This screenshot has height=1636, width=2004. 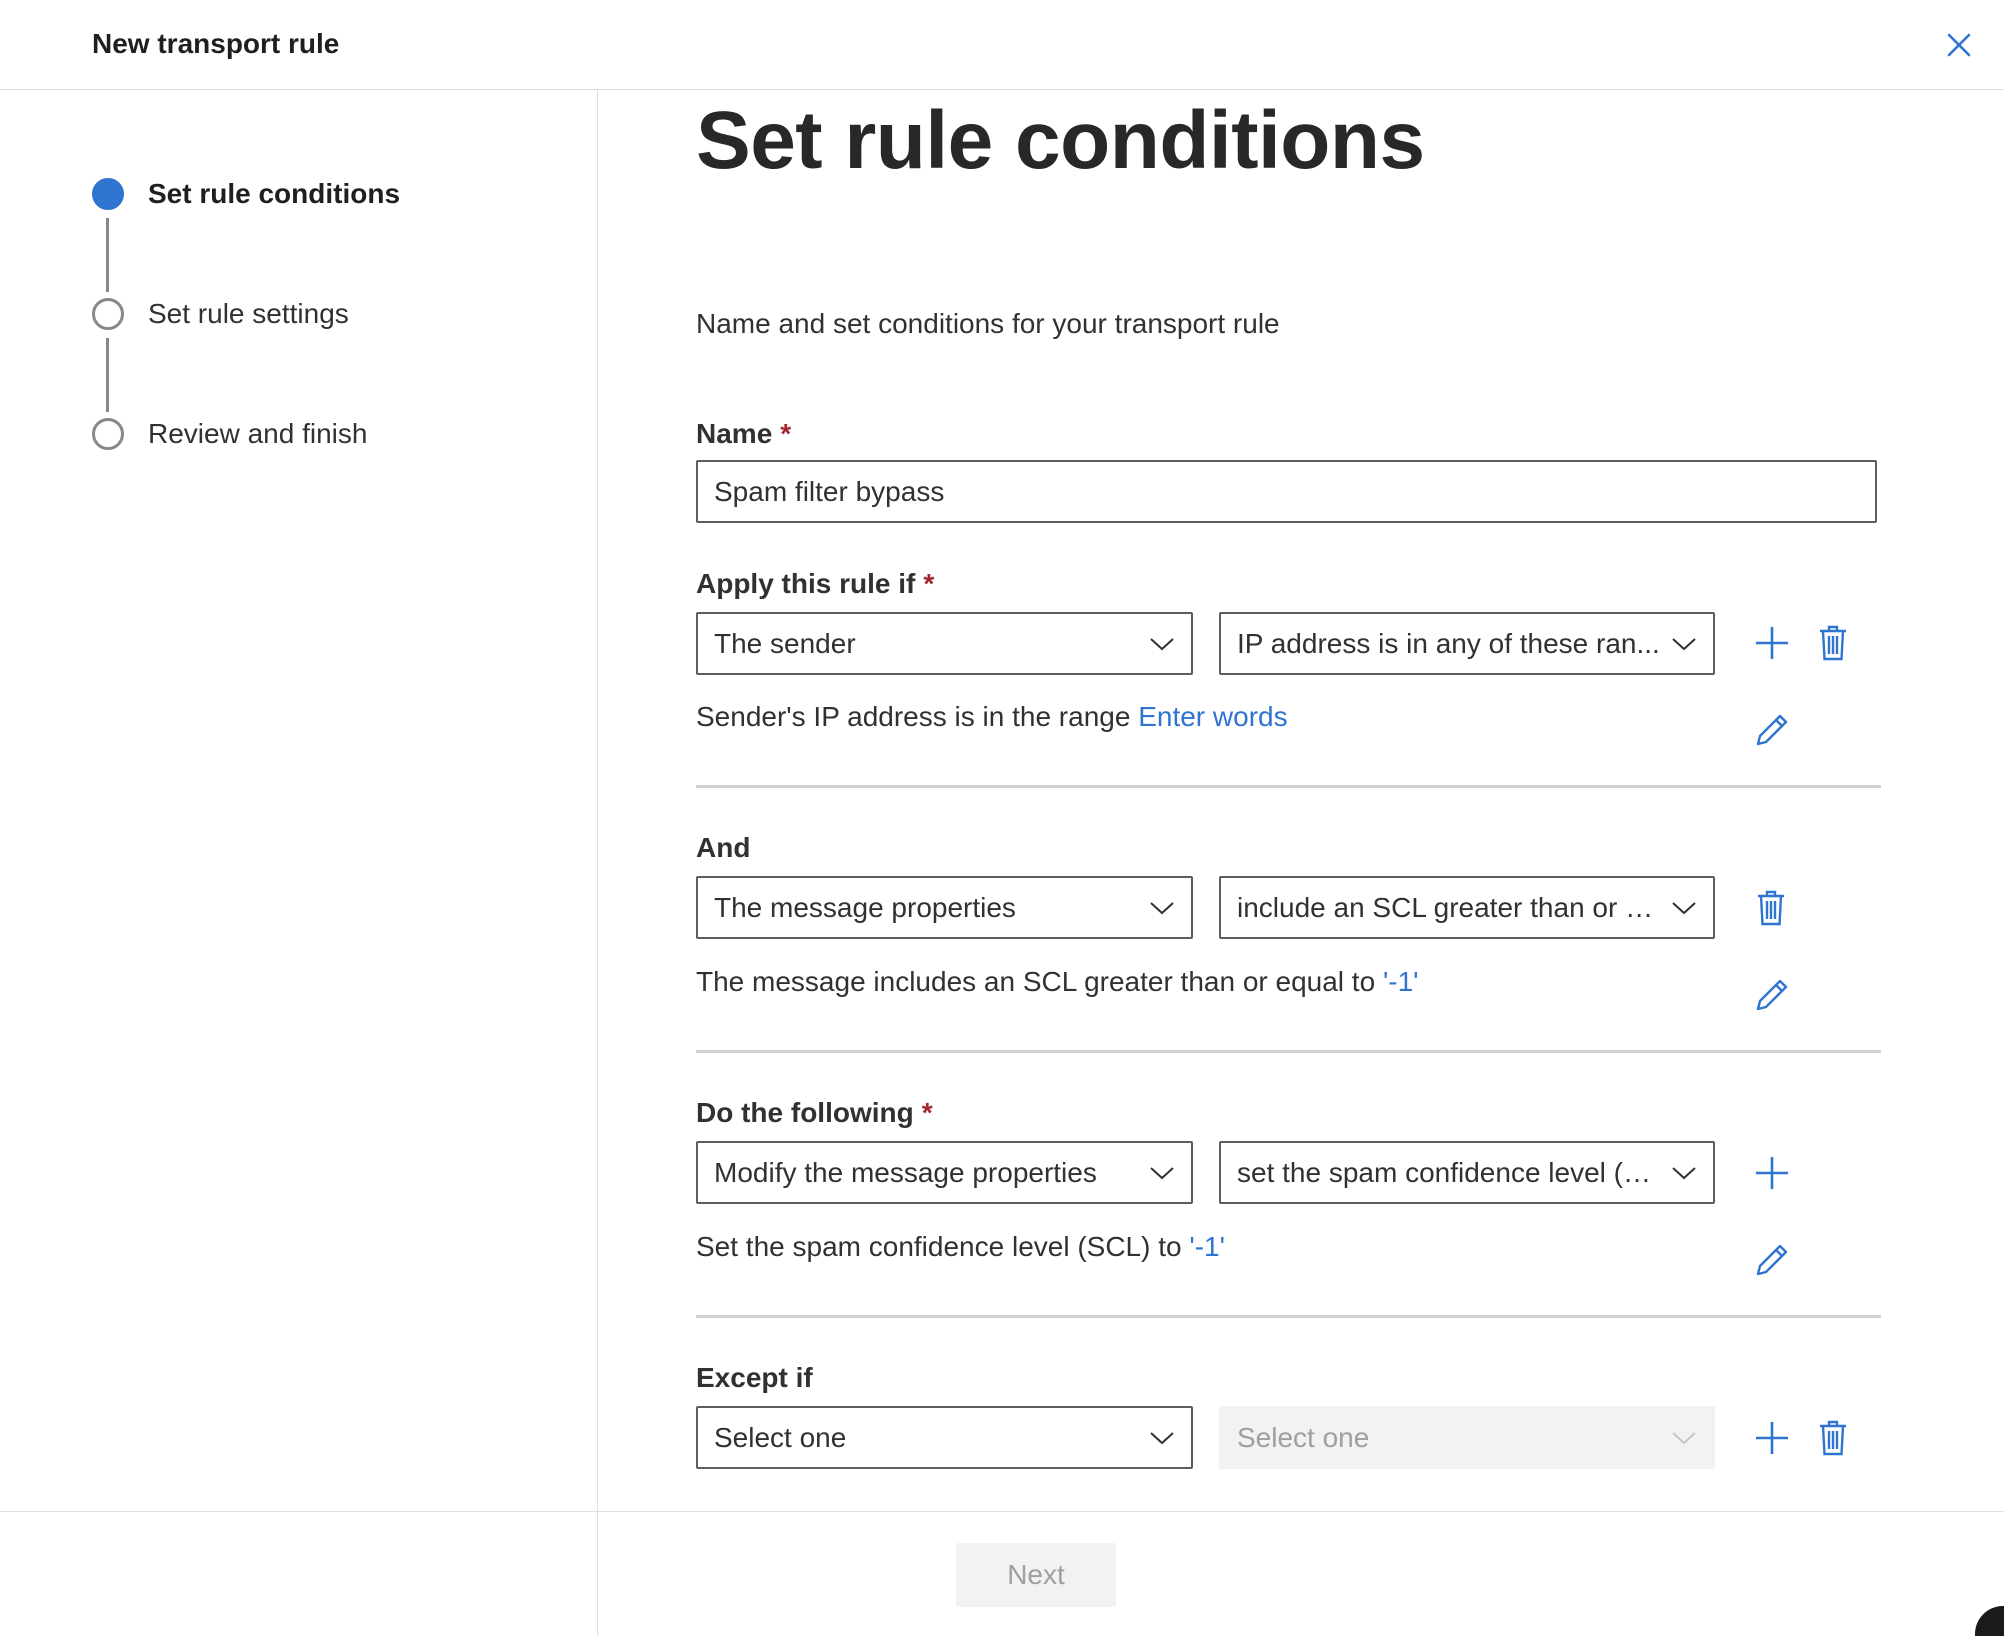 I want to click on edit-action-button, so click(x=1772, y=1260).